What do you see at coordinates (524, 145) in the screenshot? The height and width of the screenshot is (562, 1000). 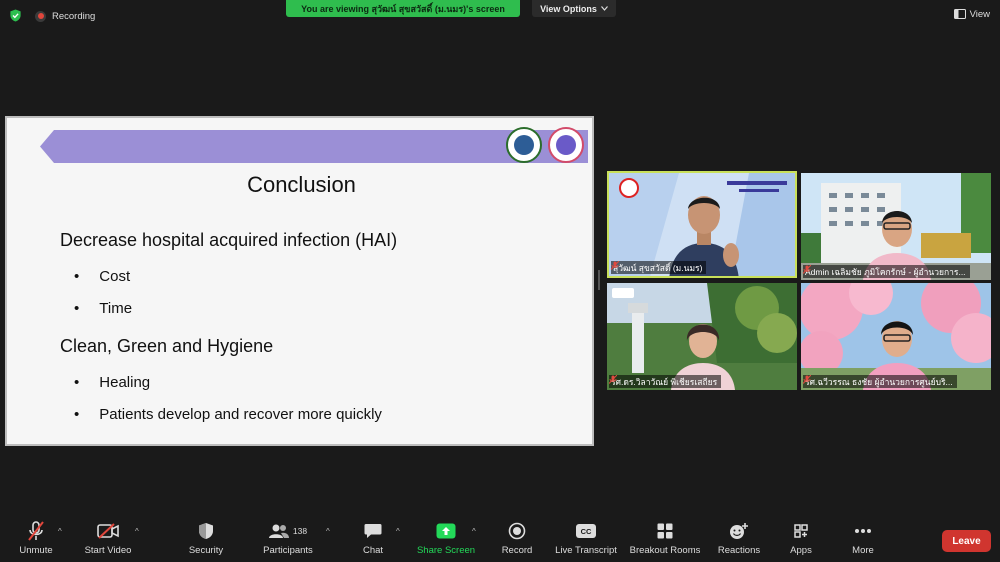 I see `university-logo-icon` at bounding box center [524, 145].